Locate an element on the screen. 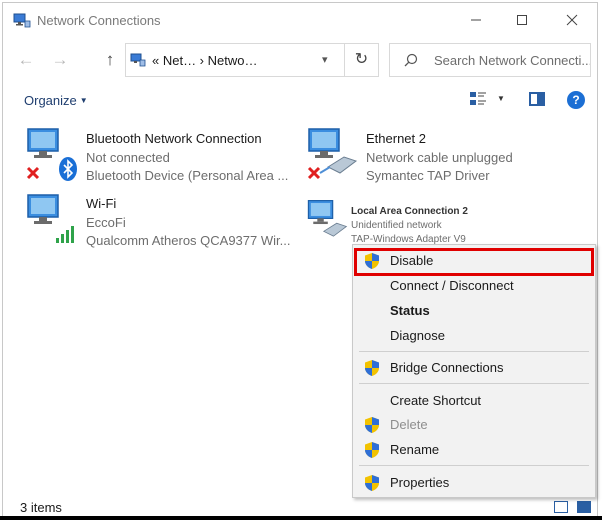 The width and height of the screenshot is (602, 520). menu-item-label: Create Shortcut is located at coordinates (436, 400).